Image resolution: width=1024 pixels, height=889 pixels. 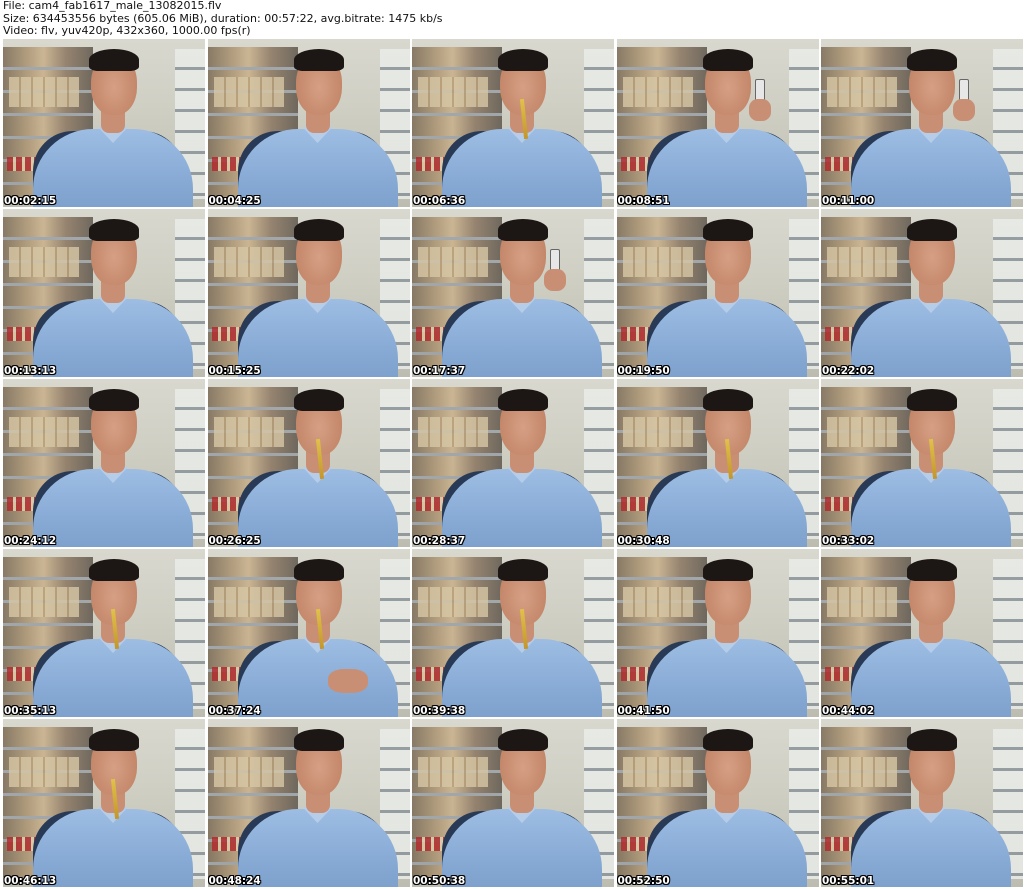 I want to click on video-thumbnail: 00:39:38, so click(x=513, y=633).